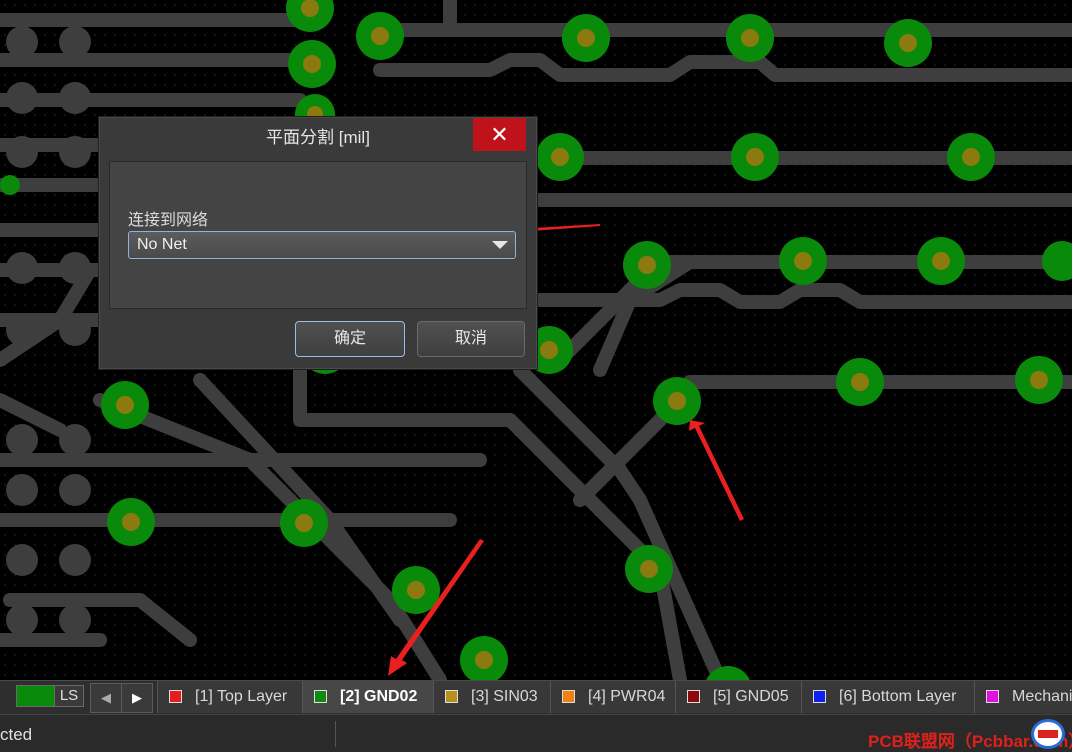  I want to click on dialog-title: 平面分割 [mil], so click(318, 137).